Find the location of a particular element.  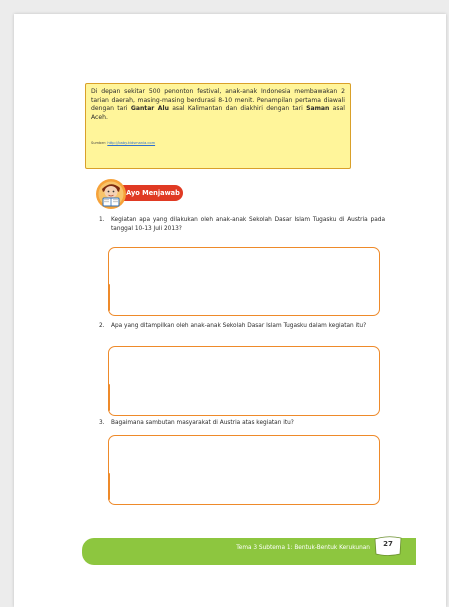

source-label: Sumber: is located at coordinates (99, 143).